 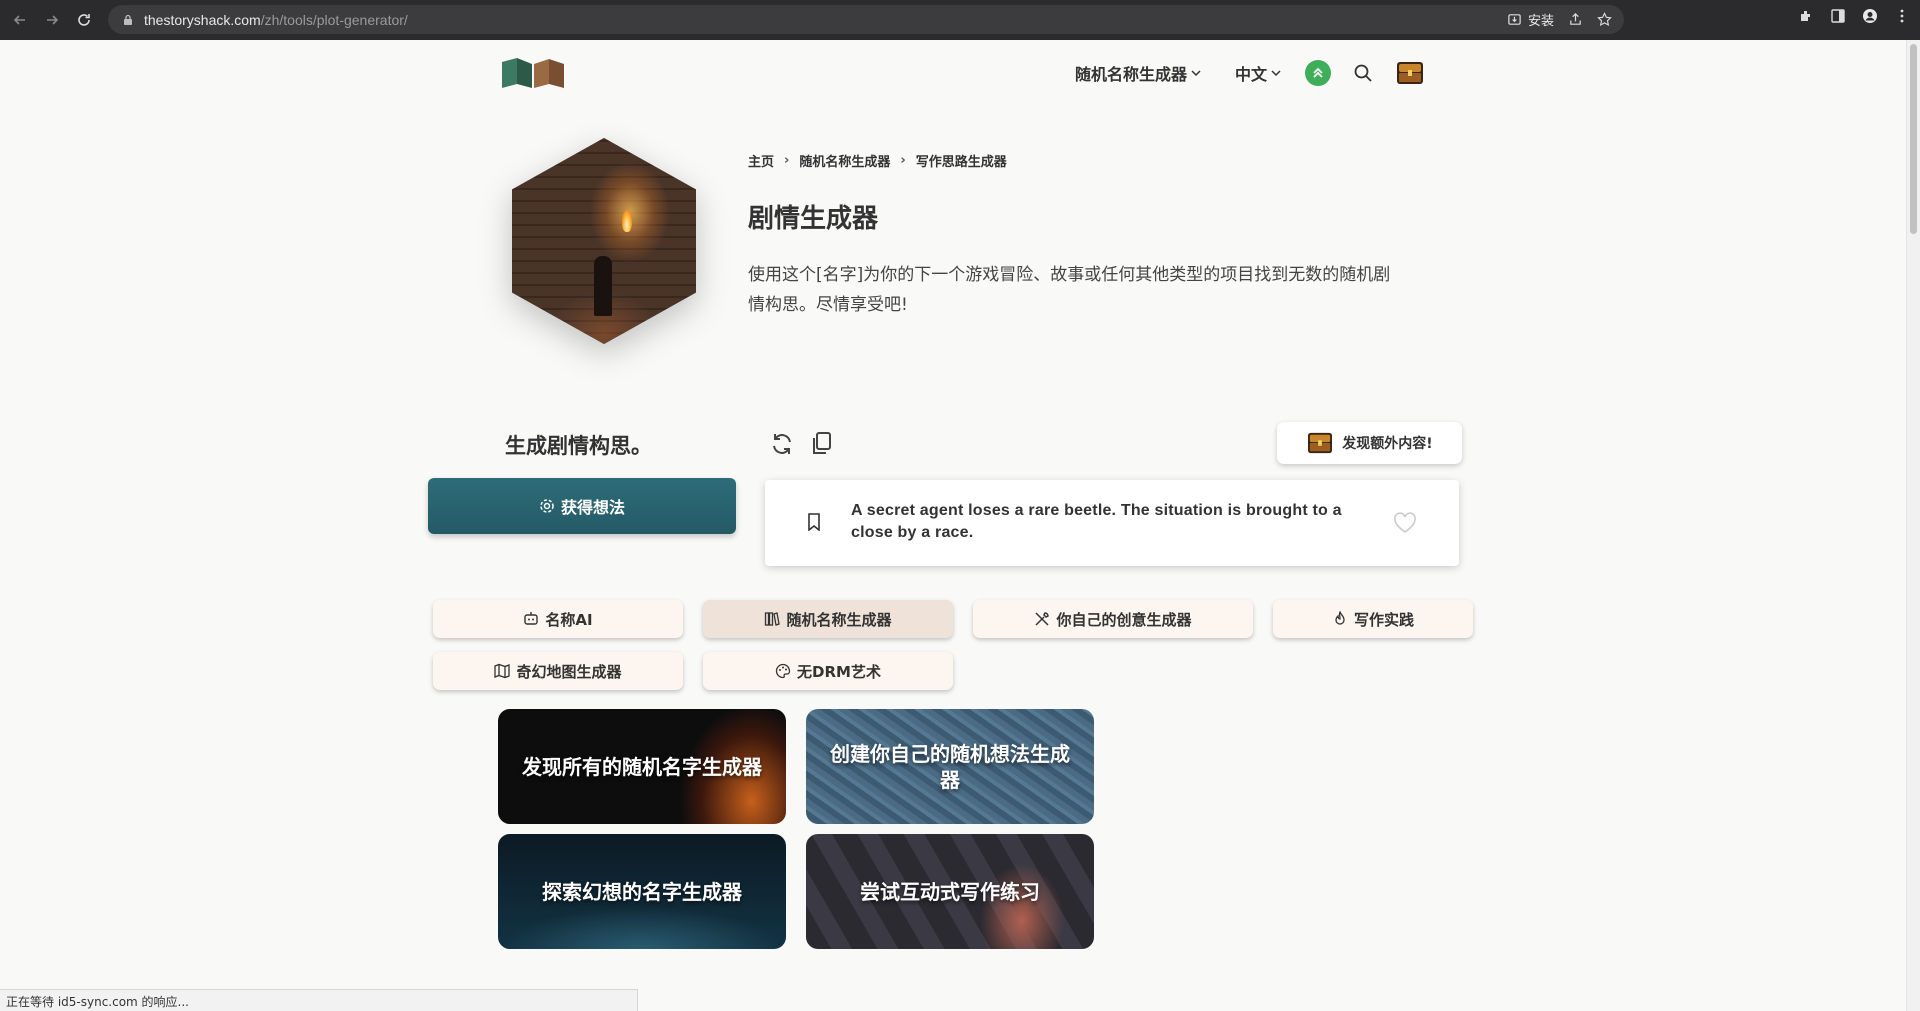 What do you see at coordinates (822, 444) in the screenshot?
I see `copy-icon` at bounding box center [822, 444].